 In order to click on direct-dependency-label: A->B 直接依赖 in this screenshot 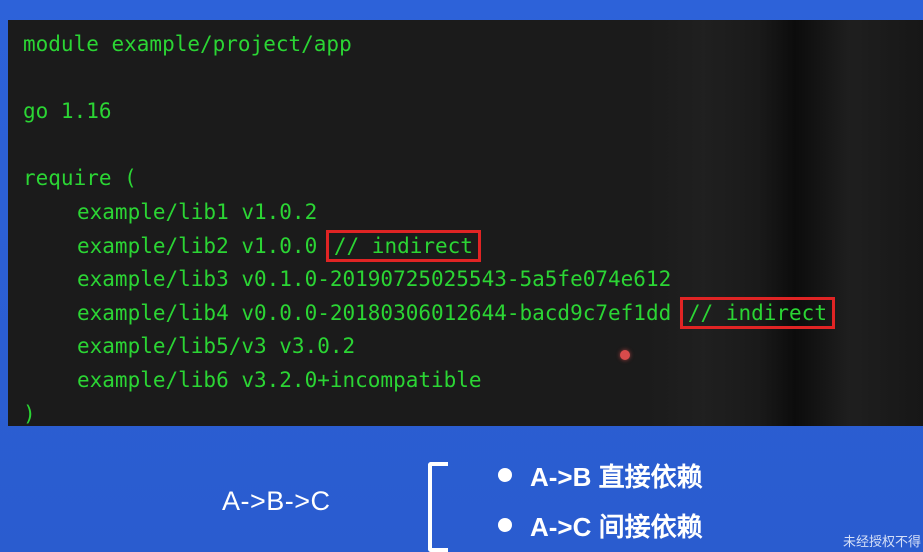, I will do `click(616, 476)`.